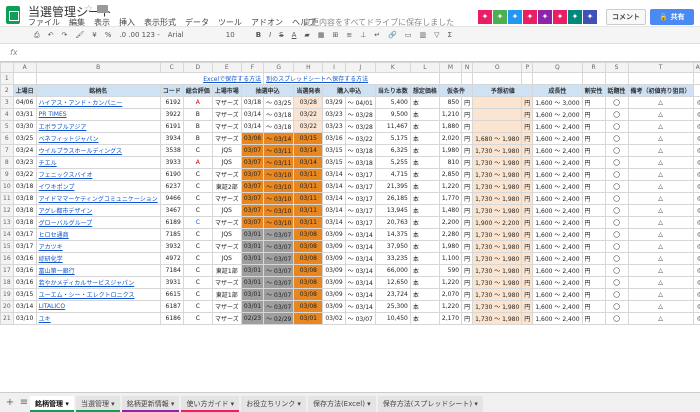  I want to click on column-header: Q, so click(557, 67).